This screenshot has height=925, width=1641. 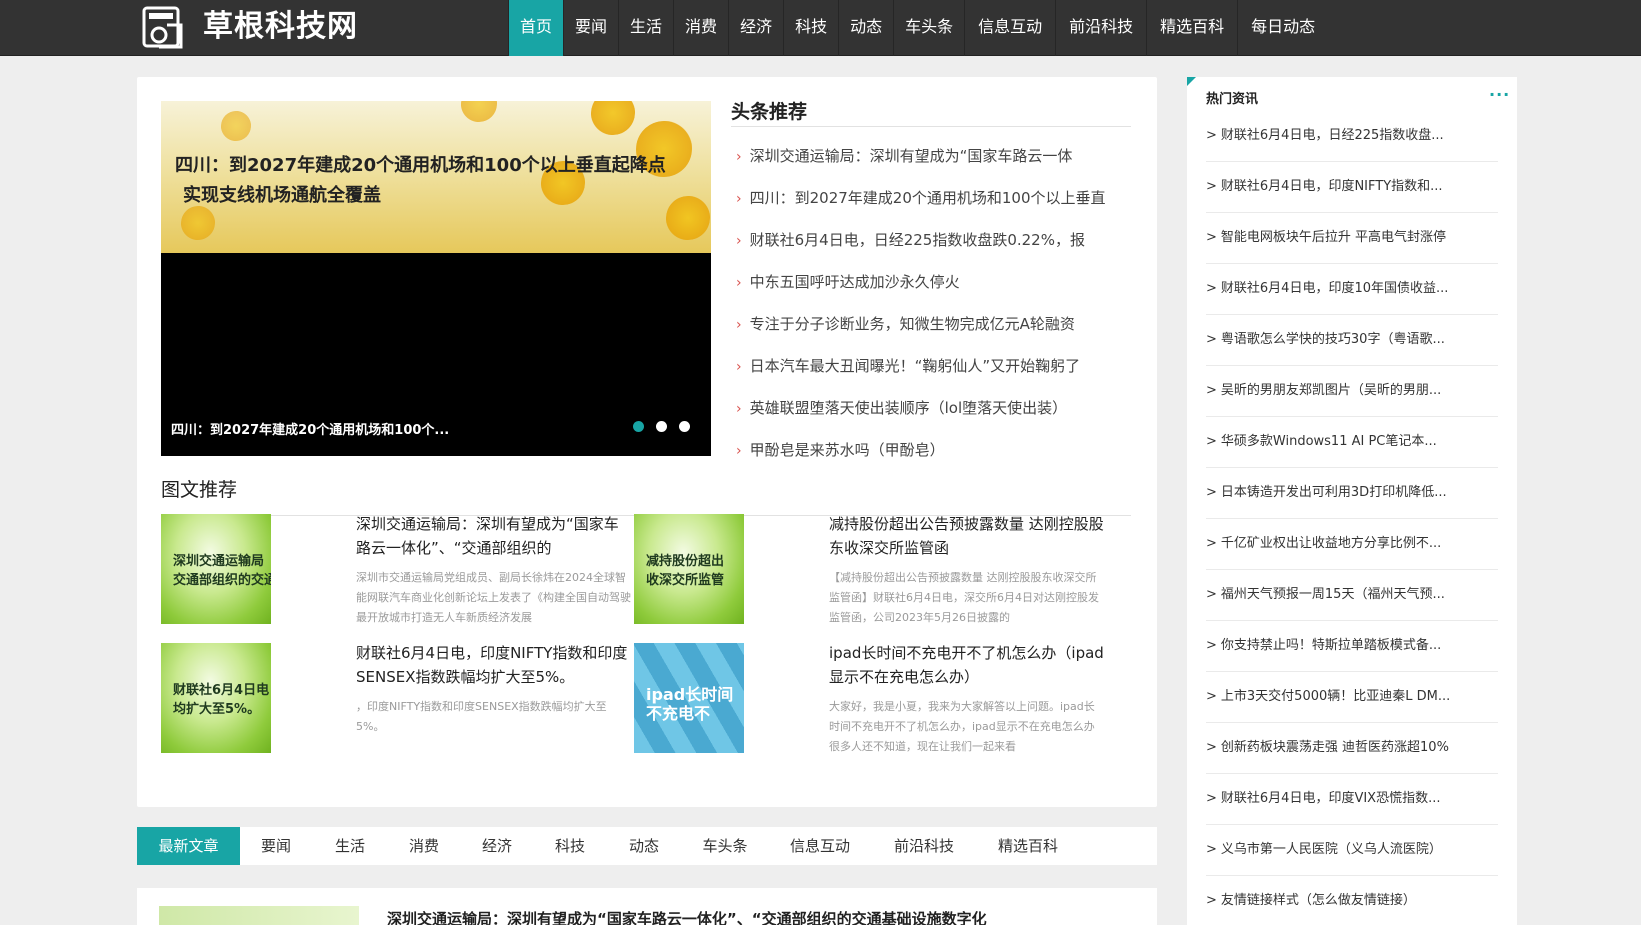 I want to click on news-logo-icon, so click(x=163, y=28).